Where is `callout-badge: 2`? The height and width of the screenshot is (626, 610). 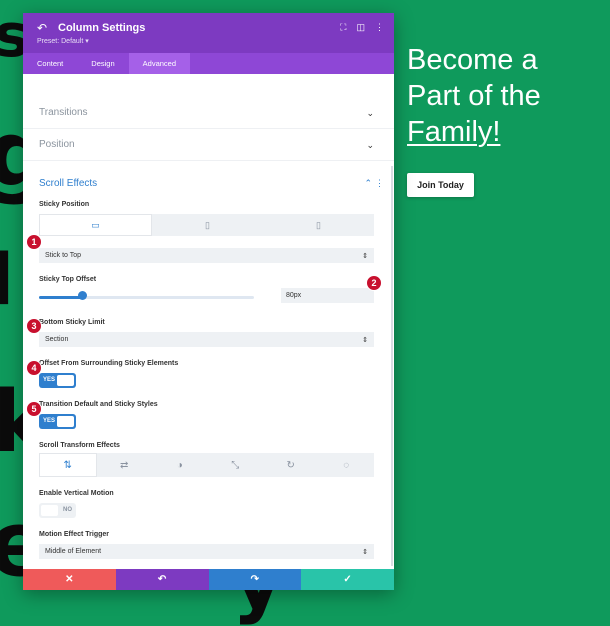 callout-badge: 2 is located at coordinates (374, 283).